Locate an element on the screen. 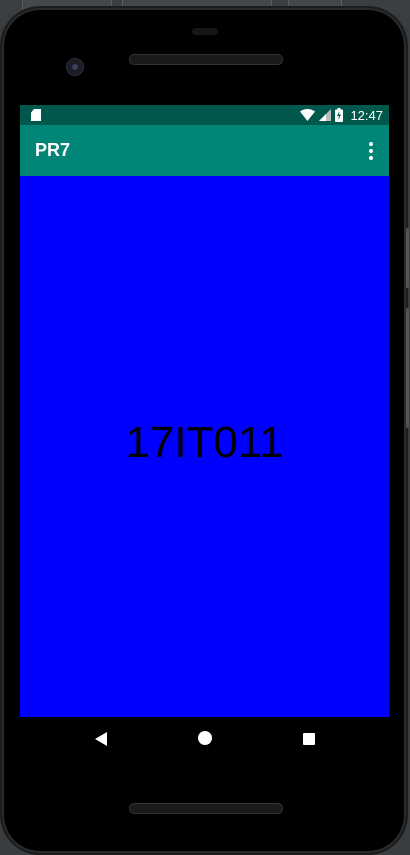  power-button is located at coordinates (407, 258).